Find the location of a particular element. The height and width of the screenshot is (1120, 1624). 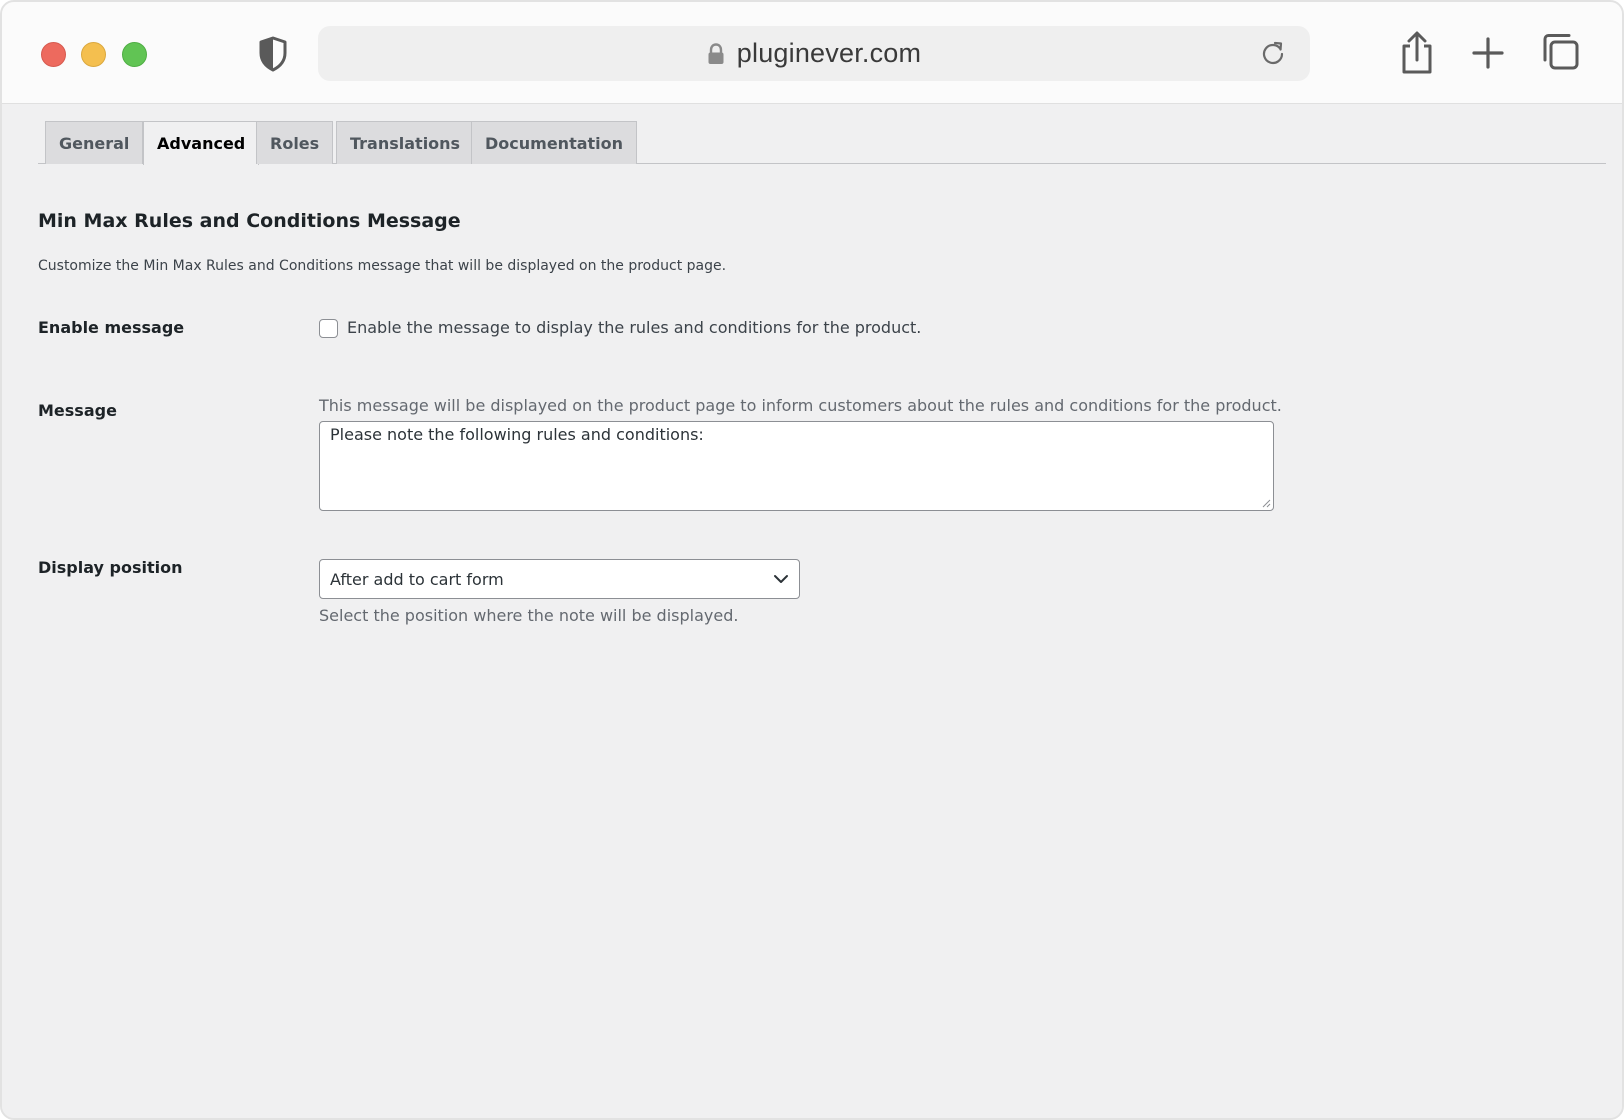

display-position-selected-value: After add to cart form is located at coordinates (417, 579).